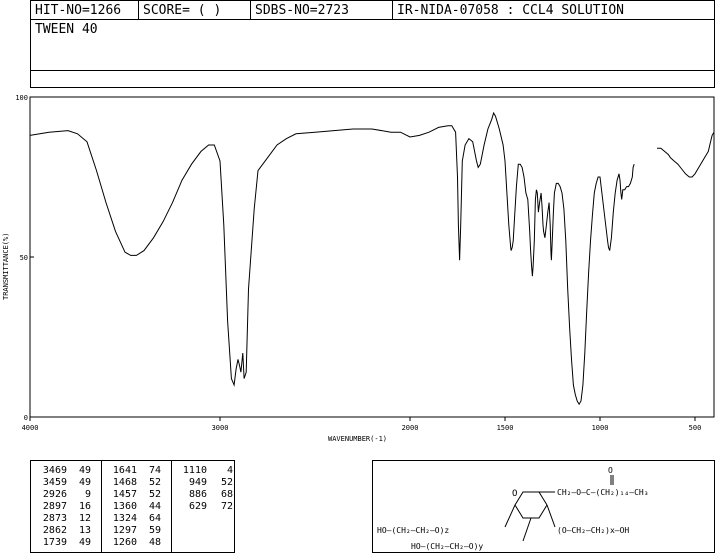 The image size is (715, 558). What do you see at coordinates (551, 516) in the screenshot?
I see `right-chain-bond` at bounding box center [551, 516].